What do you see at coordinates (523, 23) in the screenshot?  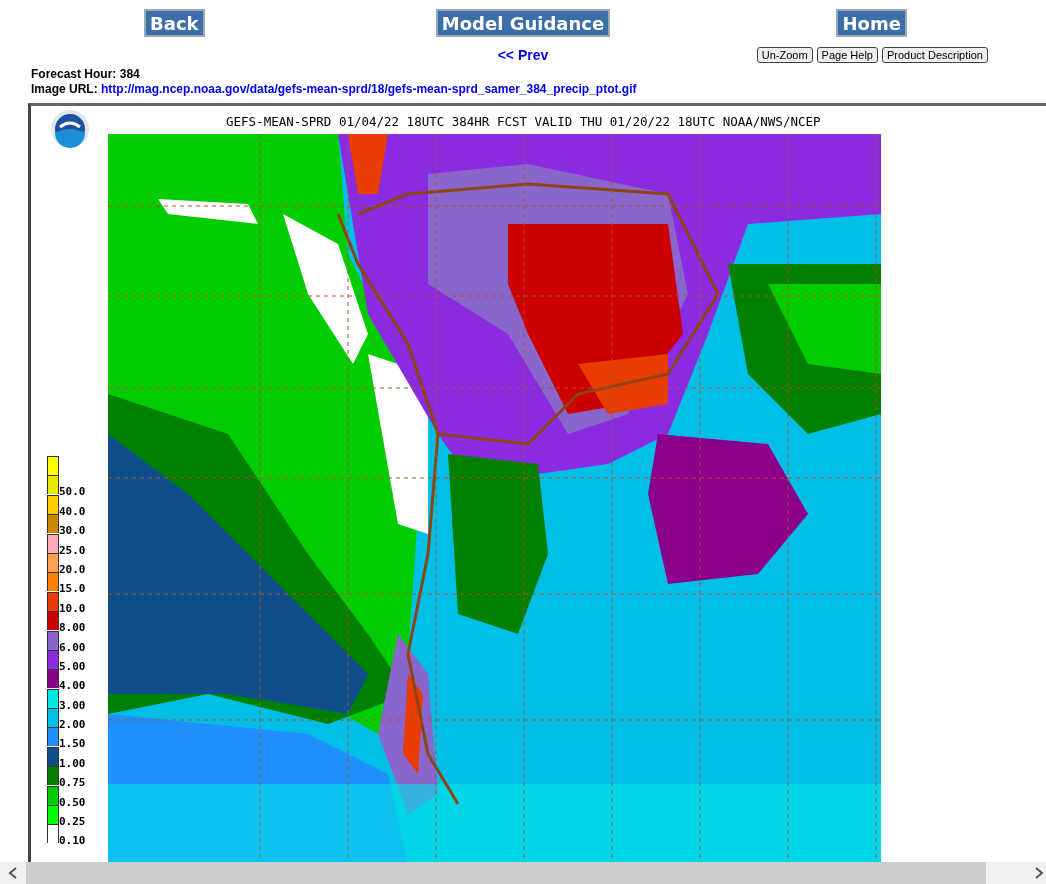 I see `model-guidance-button: Model Guidance` at bounding box center [523, 23].